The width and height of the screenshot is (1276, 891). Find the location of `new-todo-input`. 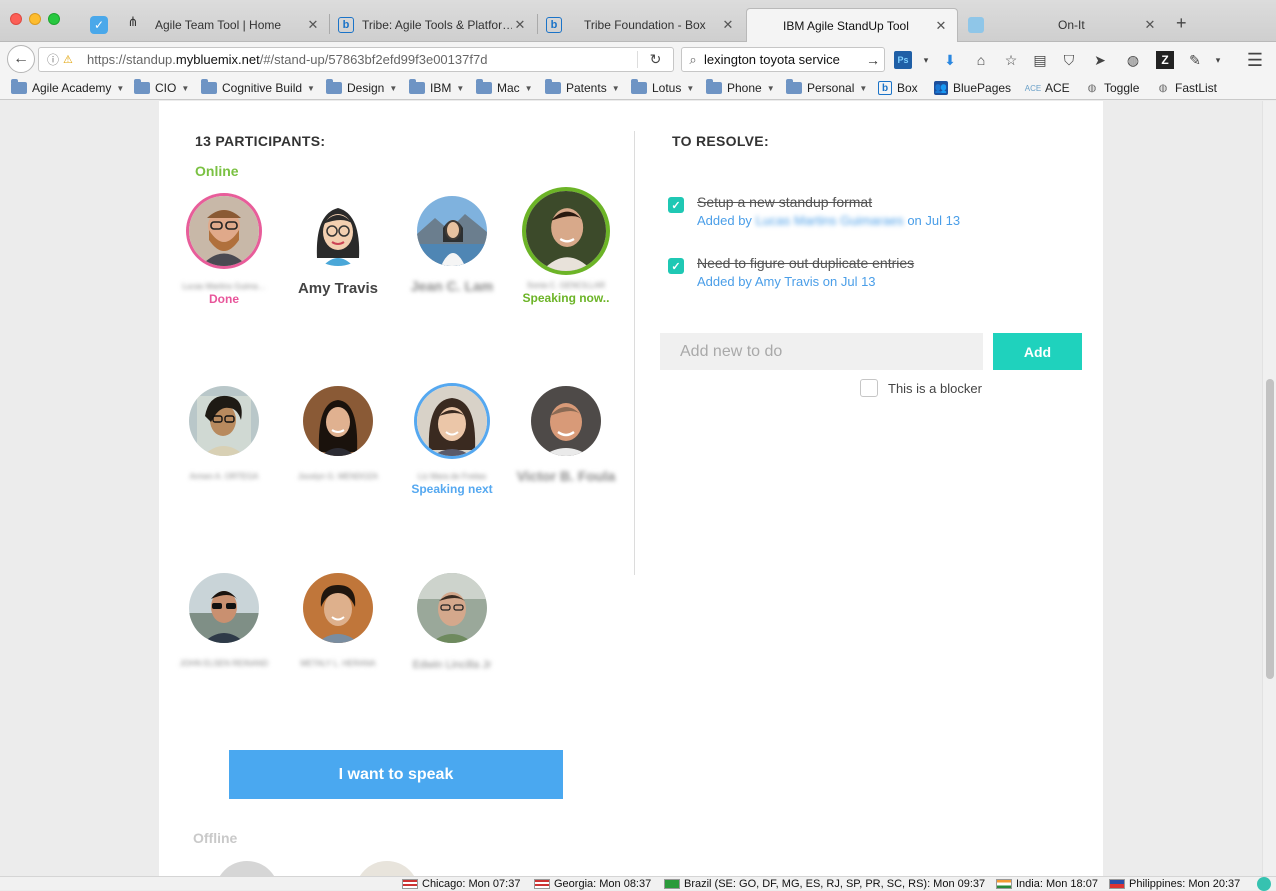

new-todo-input is located at coordinates (821, 351).